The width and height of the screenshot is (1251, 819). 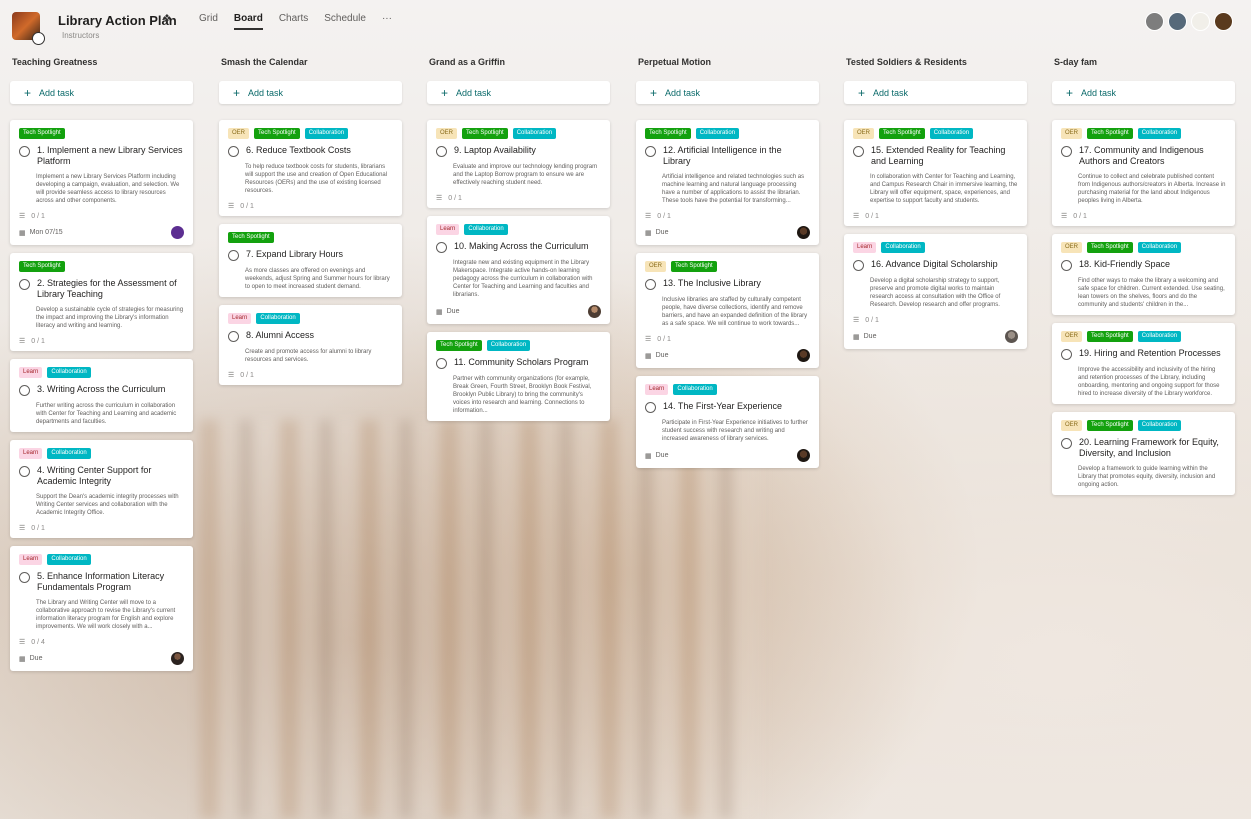 What do you see at coordinates (167, 18) in the screenshot?
I see `pin-icon: ❖` at bounding box center [167, 18].